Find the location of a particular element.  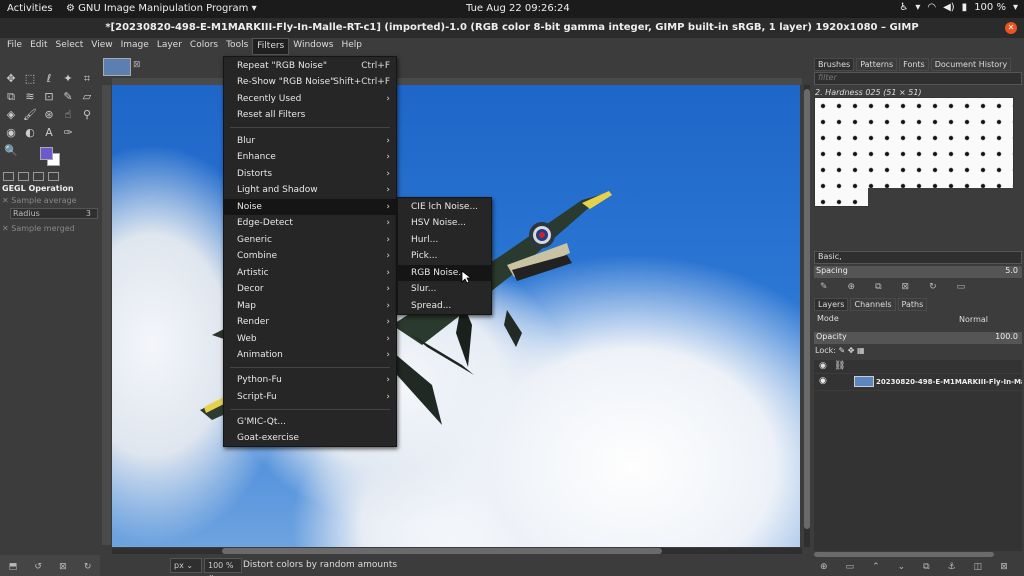

opacity-slider: Opacity 100.0 is located at coordinates (918, 338).